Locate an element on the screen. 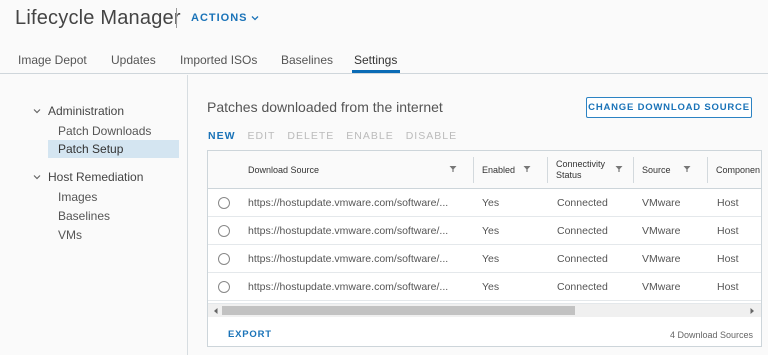 This screenshot has width=768, height=355. scrollbar-thumb is located at coordinates (398, 310).